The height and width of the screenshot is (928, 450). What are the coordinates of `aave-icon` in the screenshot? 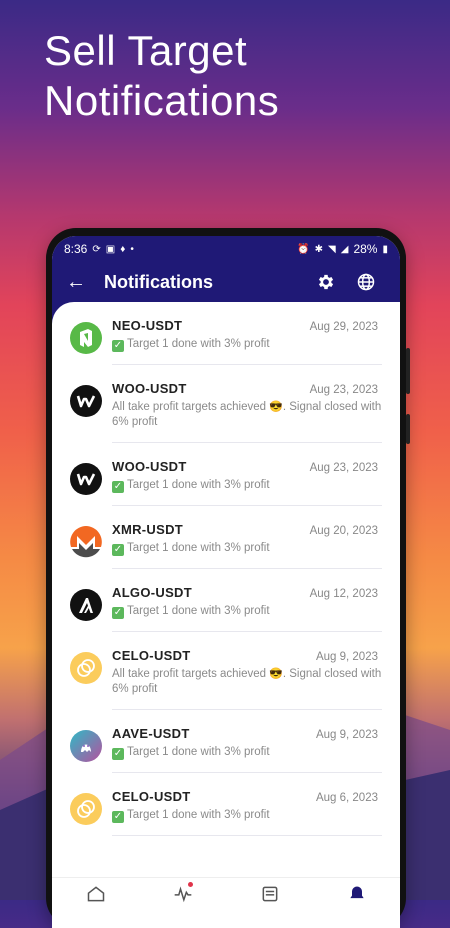 It's located at (86, 746).